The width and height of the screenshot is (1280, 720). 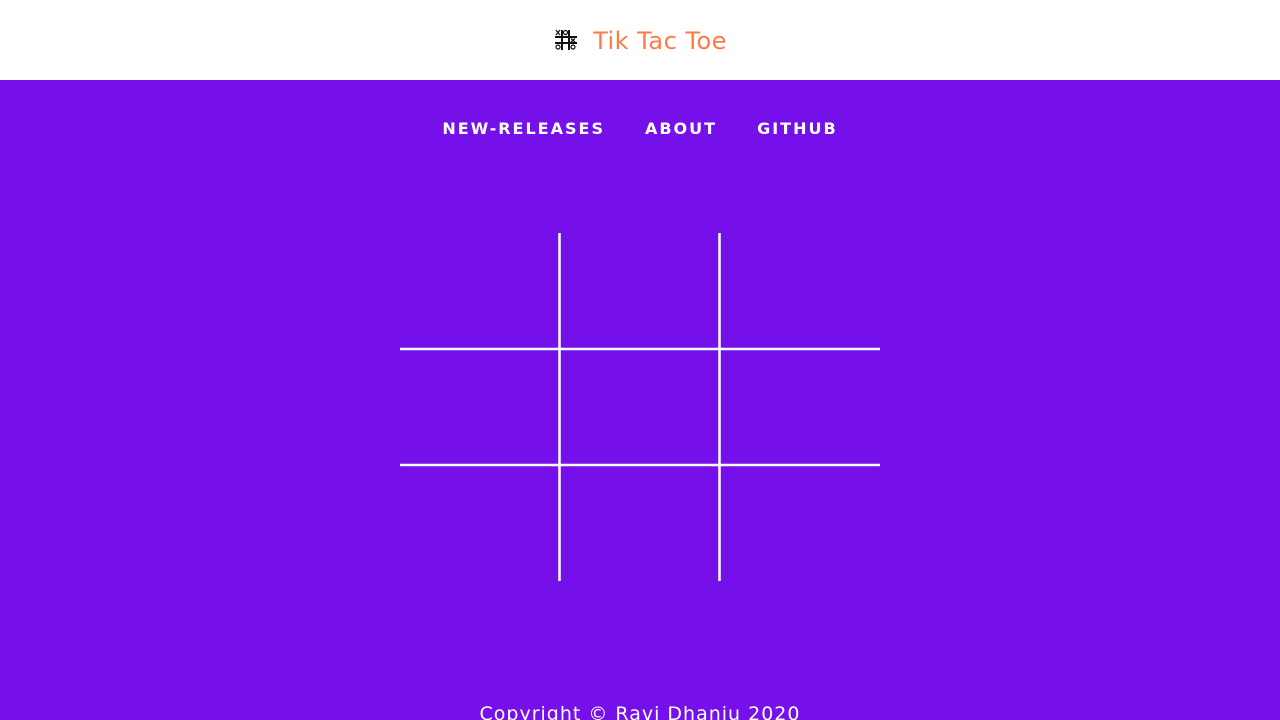 What do you see at coordinates (797, 129) in the screenshot?
I see `nav-github: GITHUB` at bounding box center [797, 129].